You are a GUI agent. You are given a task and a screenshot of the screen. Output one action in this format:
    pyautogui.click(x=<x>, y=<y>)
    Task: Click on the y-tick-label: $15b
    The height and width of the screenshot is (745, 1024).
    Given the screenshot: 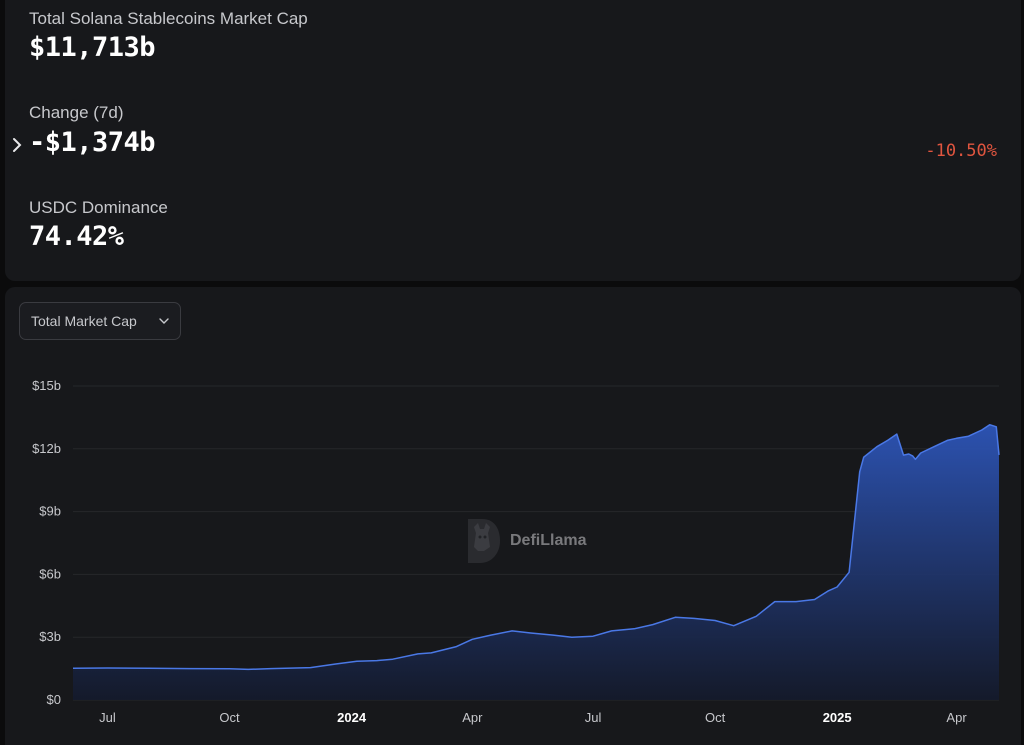 What is the action you would take?
    pyautogui.click(x=46, y=385)
    